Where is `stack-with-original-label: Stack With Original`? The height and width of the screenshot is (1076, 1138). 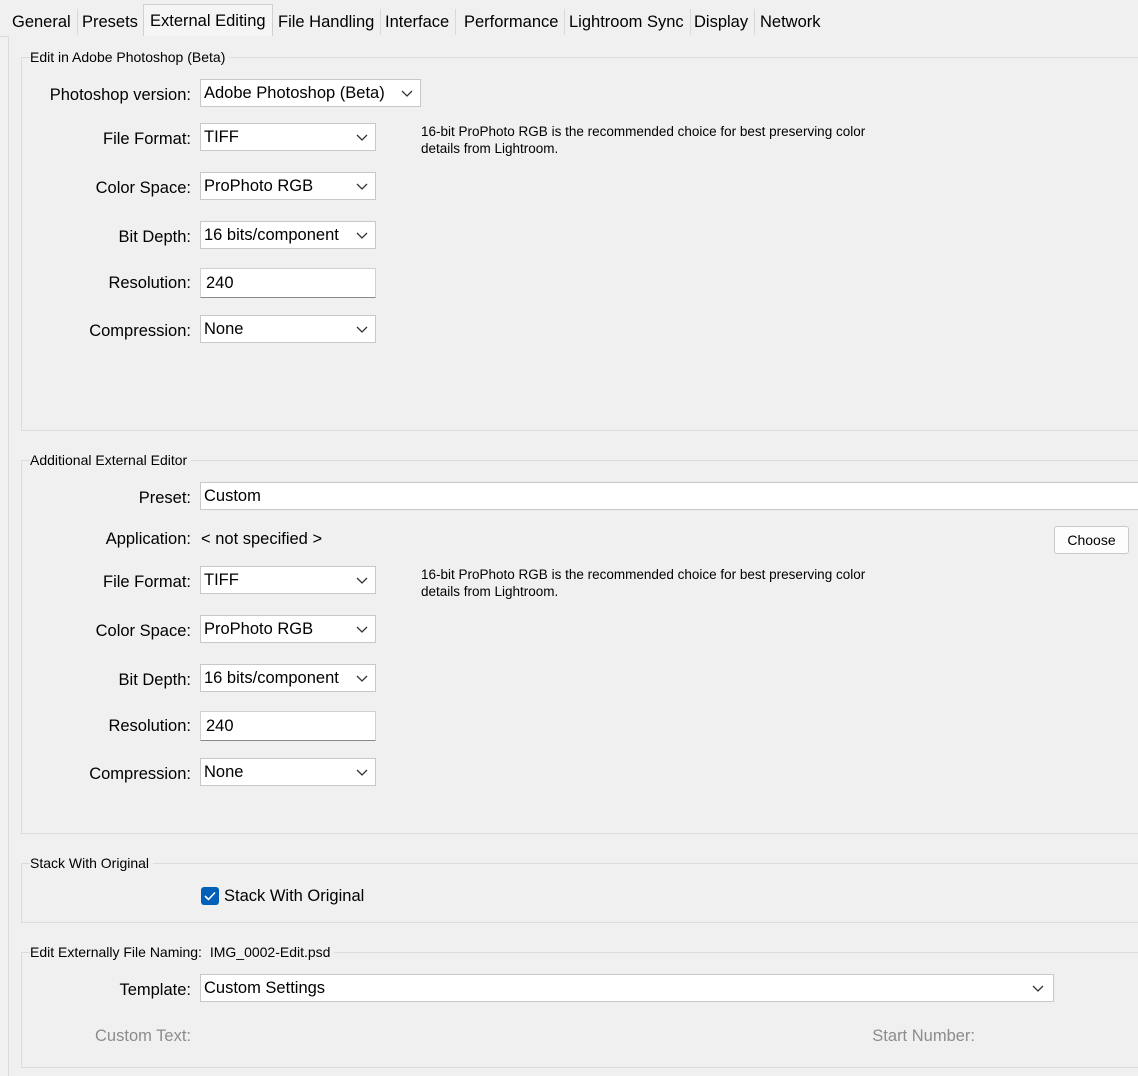 stack-with-original-label: Stack With Original is located at coordinates (294, 896).